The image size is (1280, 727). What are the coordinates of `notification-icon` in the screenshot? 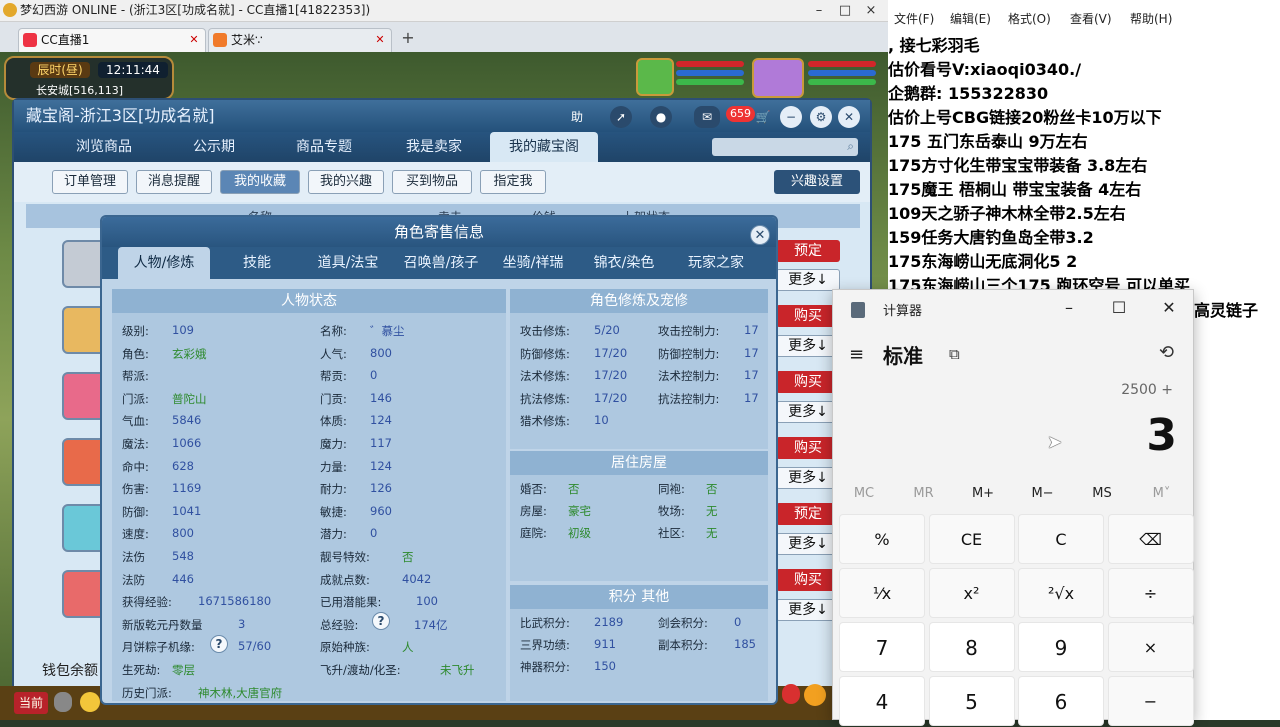 It's located at (791, 694).